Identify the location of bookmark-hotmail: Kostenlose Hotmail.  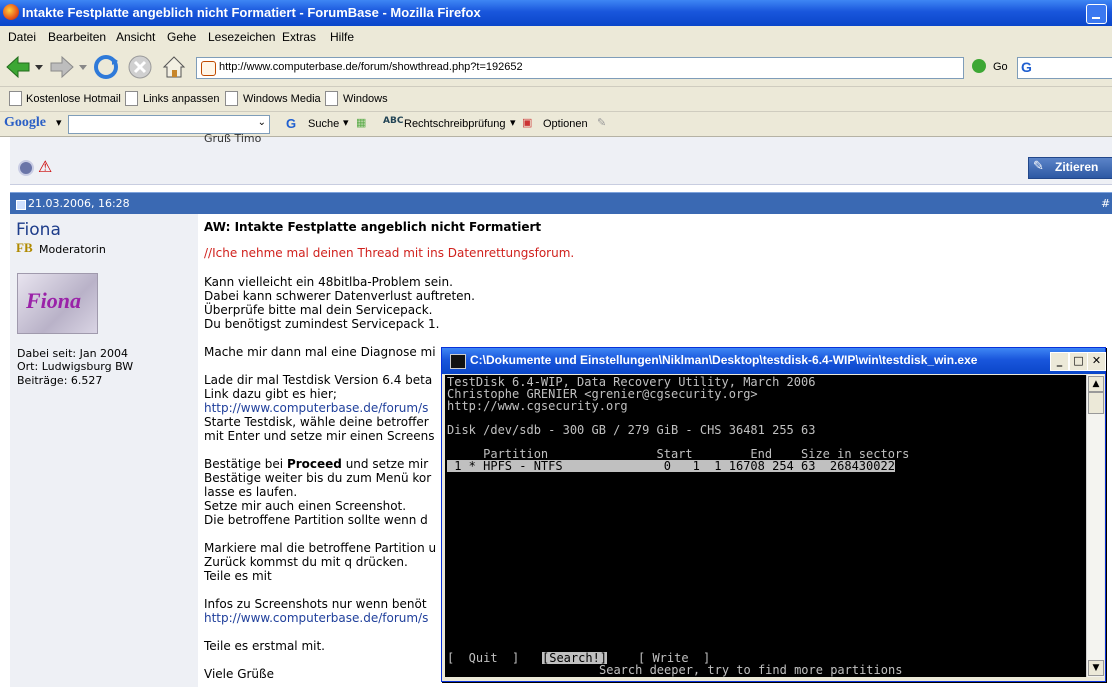
(73, 99).